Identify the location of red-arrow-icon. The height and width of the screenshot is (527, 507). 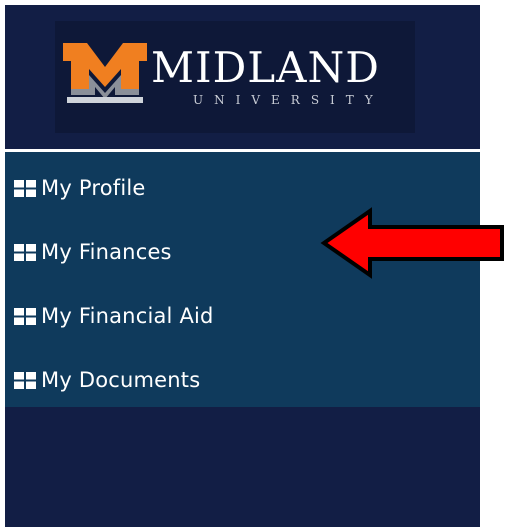
(412, 243).